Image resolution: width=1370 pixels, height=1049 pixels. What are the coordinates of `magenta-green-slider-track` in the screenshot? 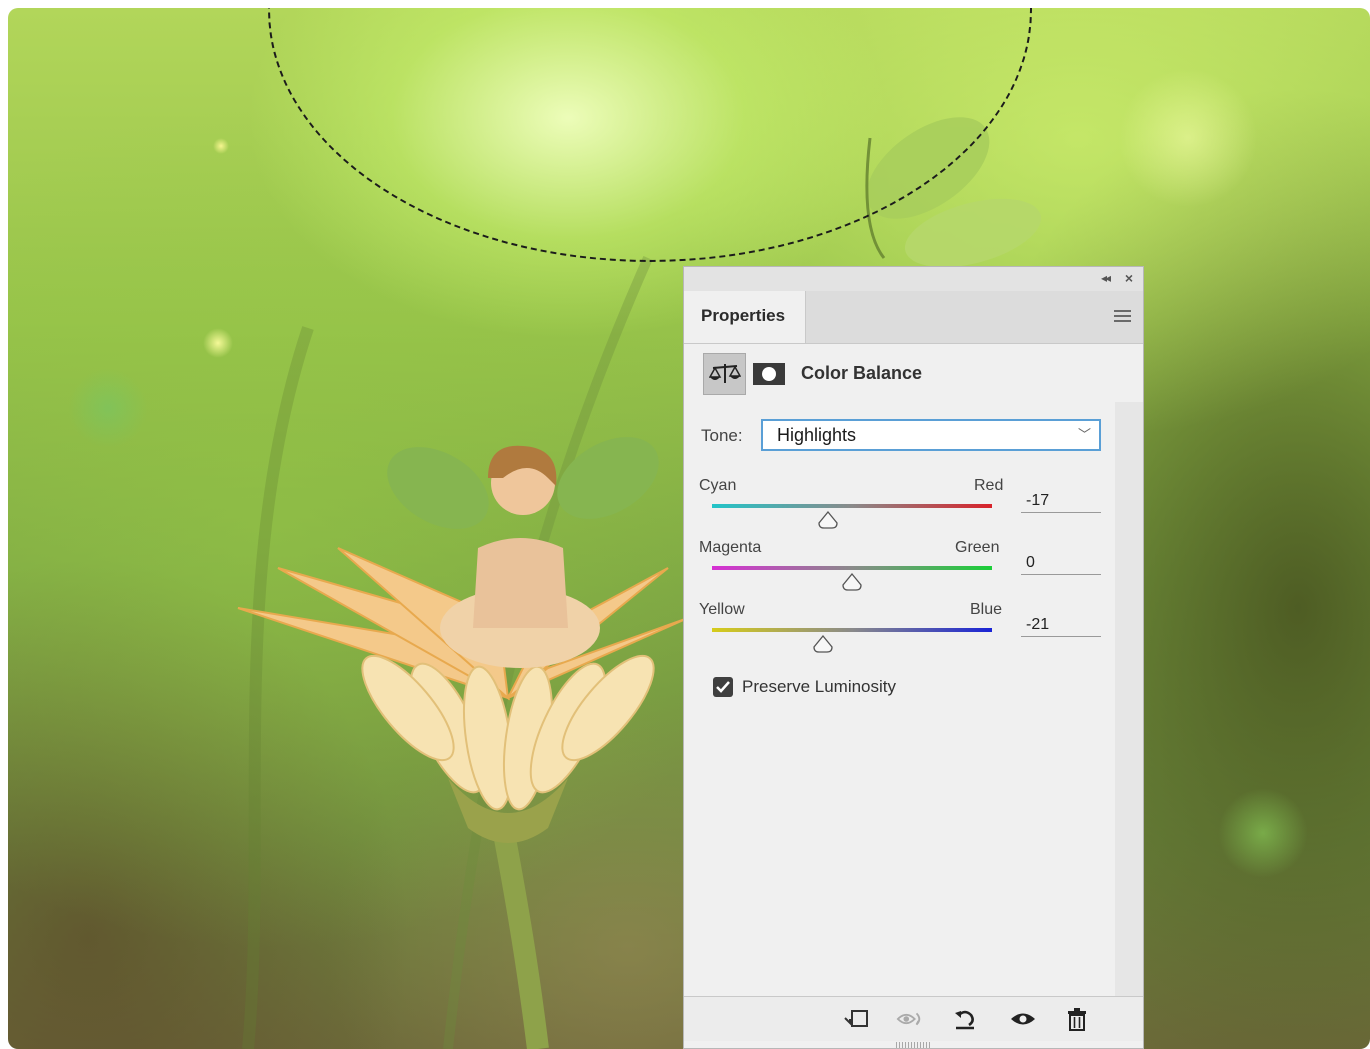 It's located at (852, 568).